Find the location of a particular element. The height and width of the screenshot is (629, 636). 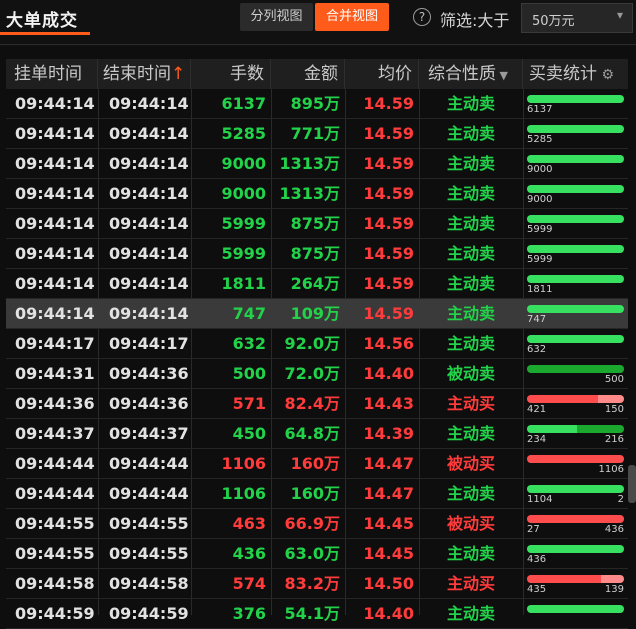

volume: 6137 is located at coordinates (243, 103).